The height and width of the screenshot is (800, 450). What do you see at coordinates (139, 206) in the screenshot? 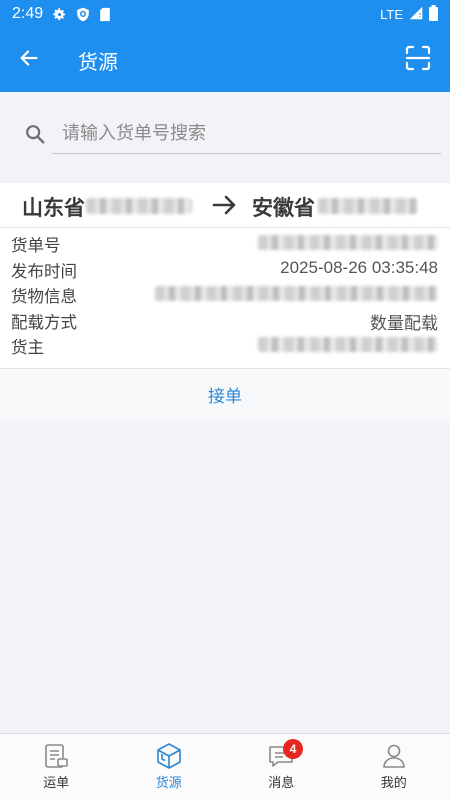
I see `redacted-from-detail` at bounding box center [139, 206].